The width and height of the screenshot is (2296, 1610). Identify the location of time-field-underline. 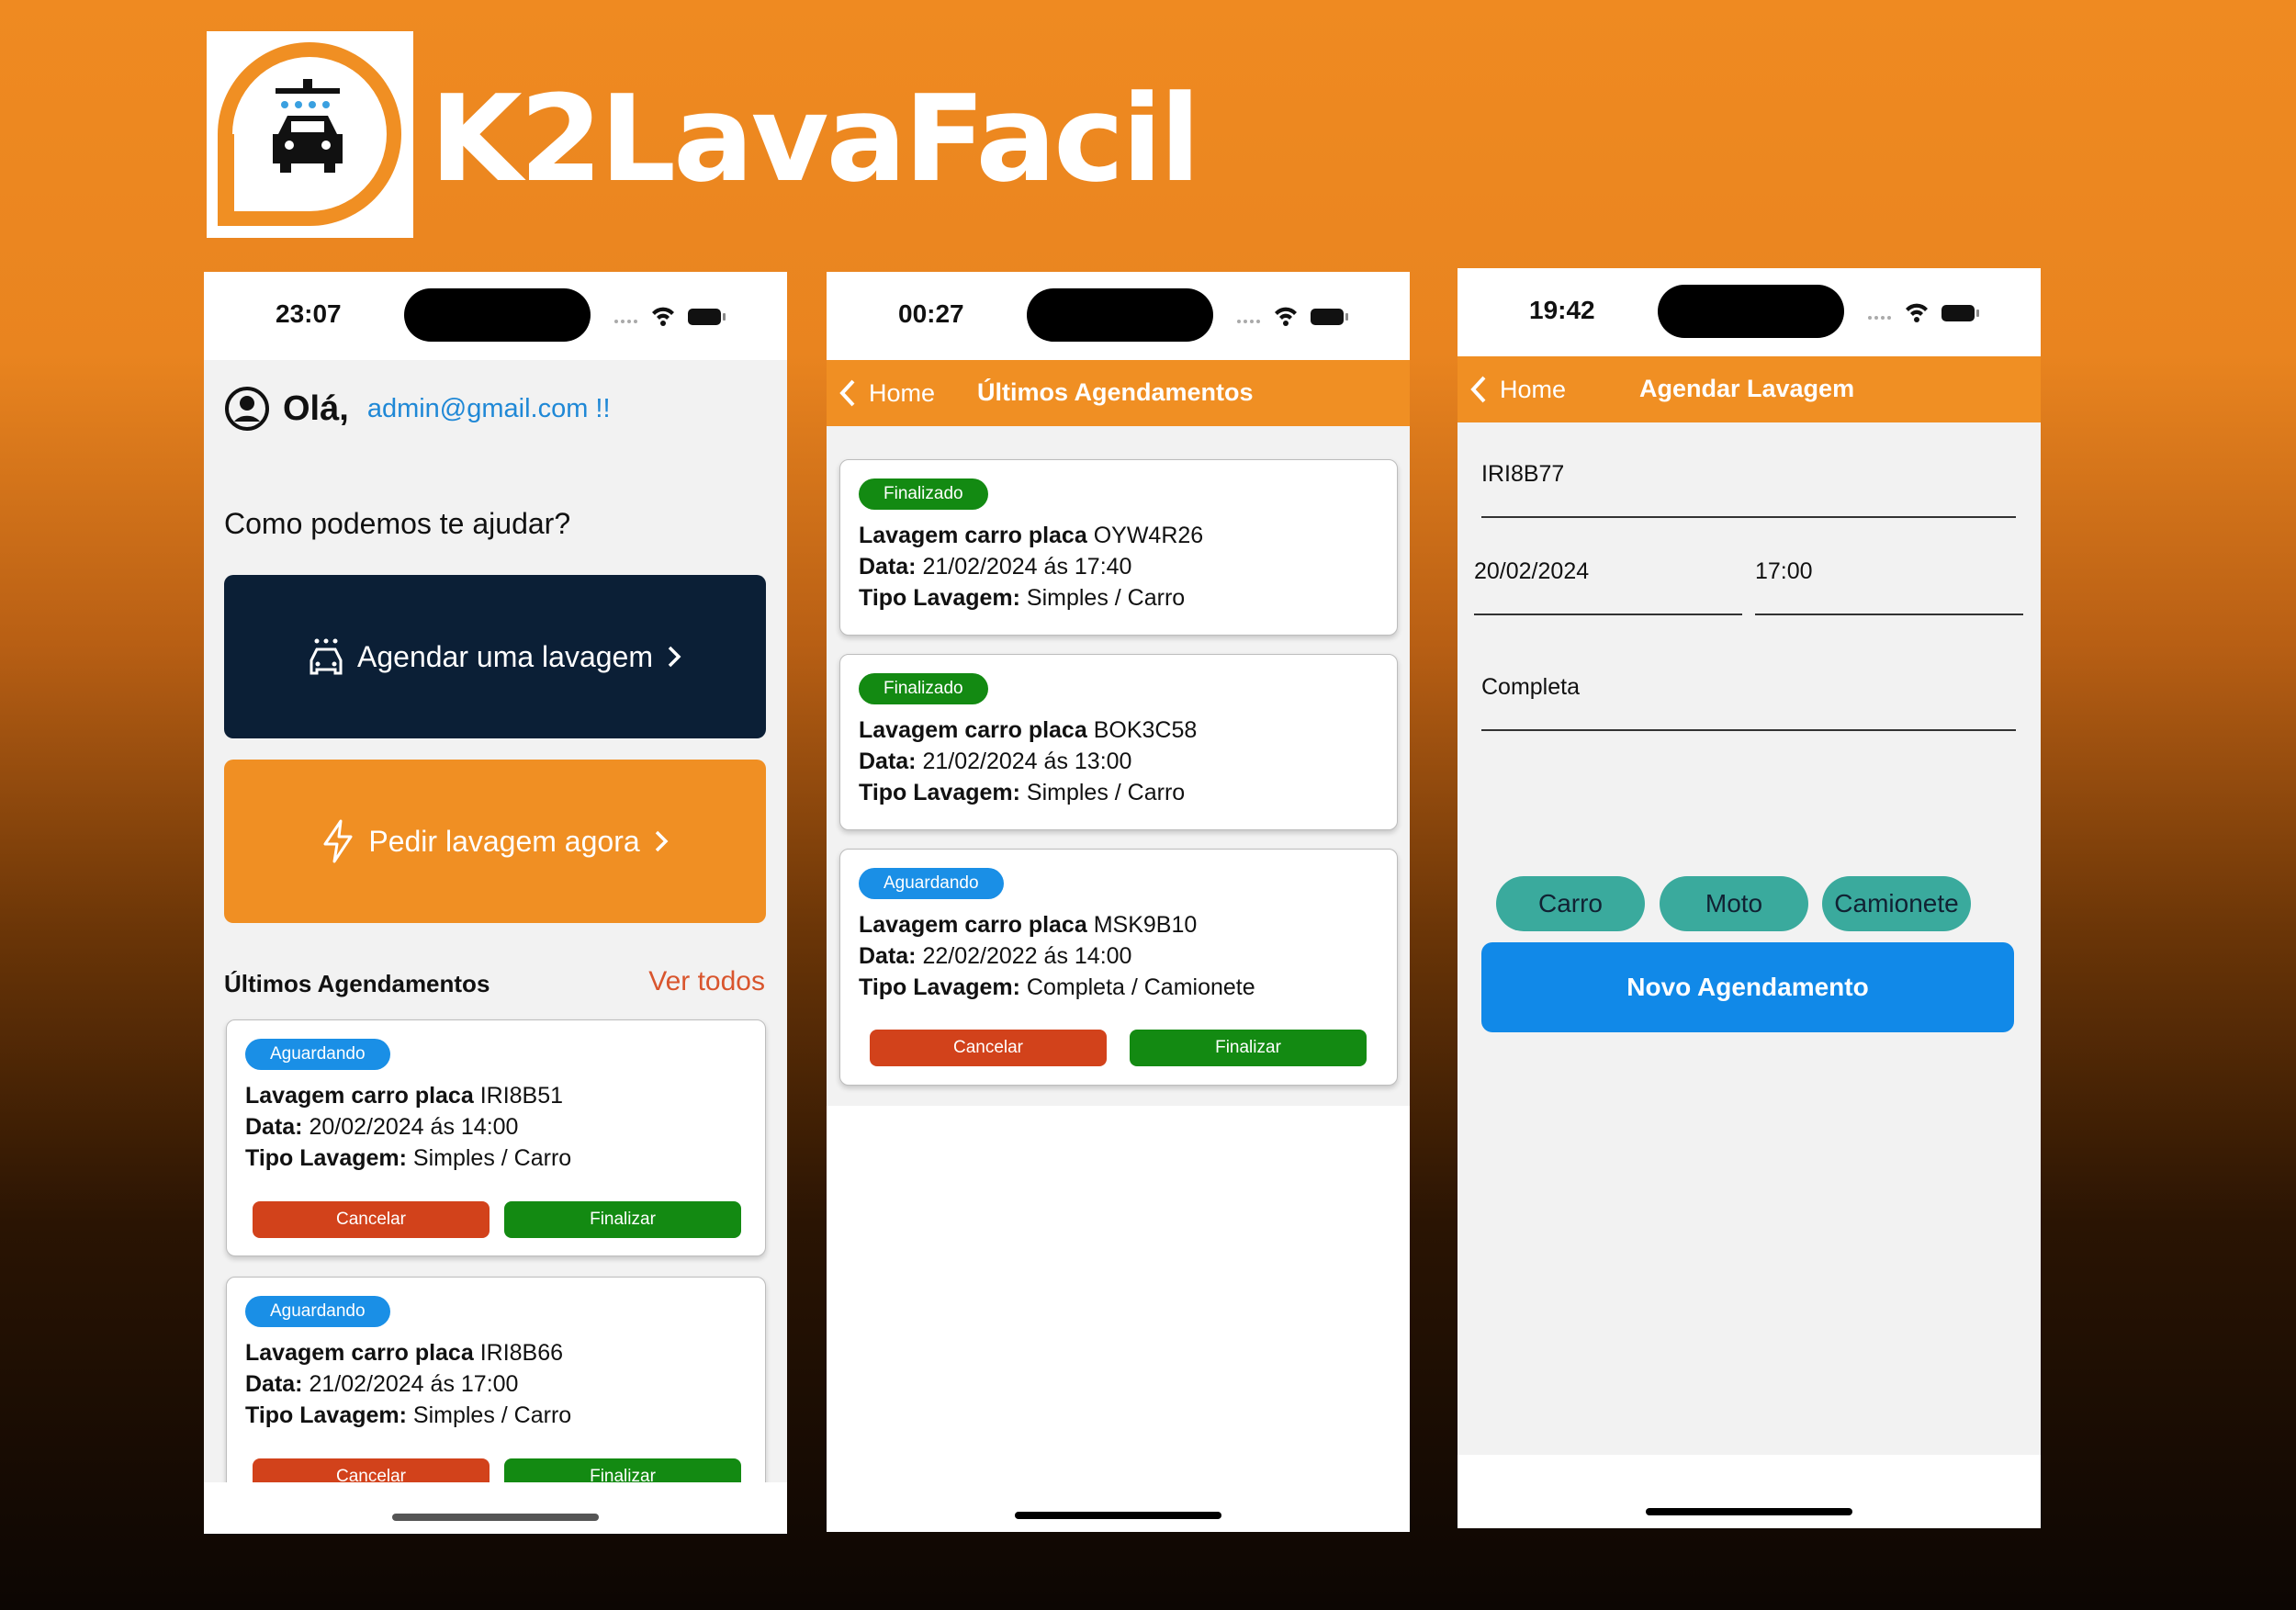
(1889, 615).